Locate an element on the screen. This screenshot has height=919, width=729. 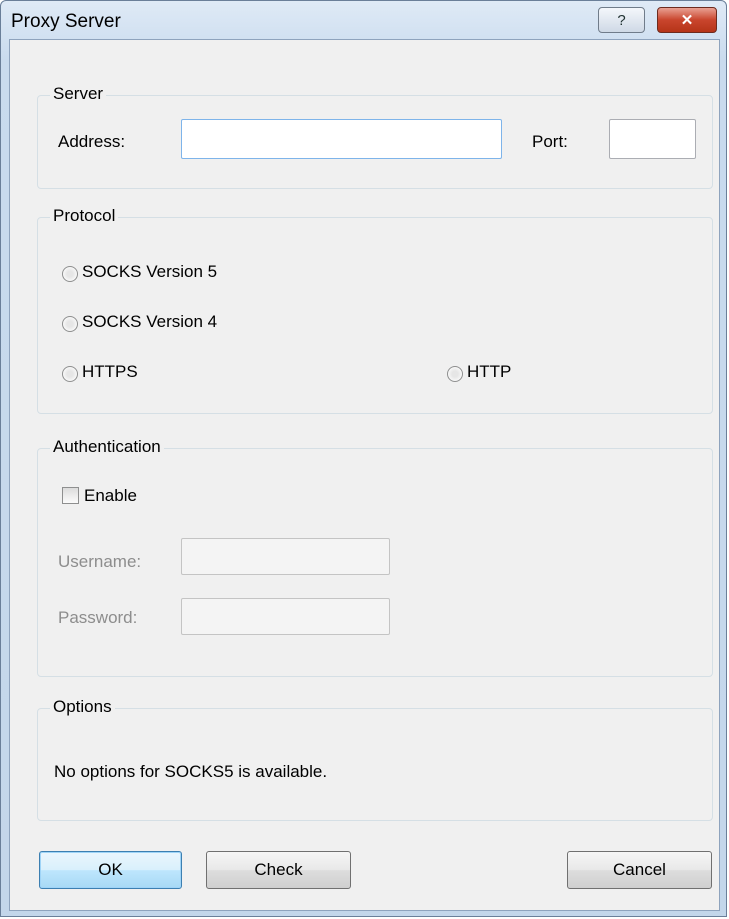
radio-socks4-label: SOCKS Version 4 is located at coordinates (149, 322).